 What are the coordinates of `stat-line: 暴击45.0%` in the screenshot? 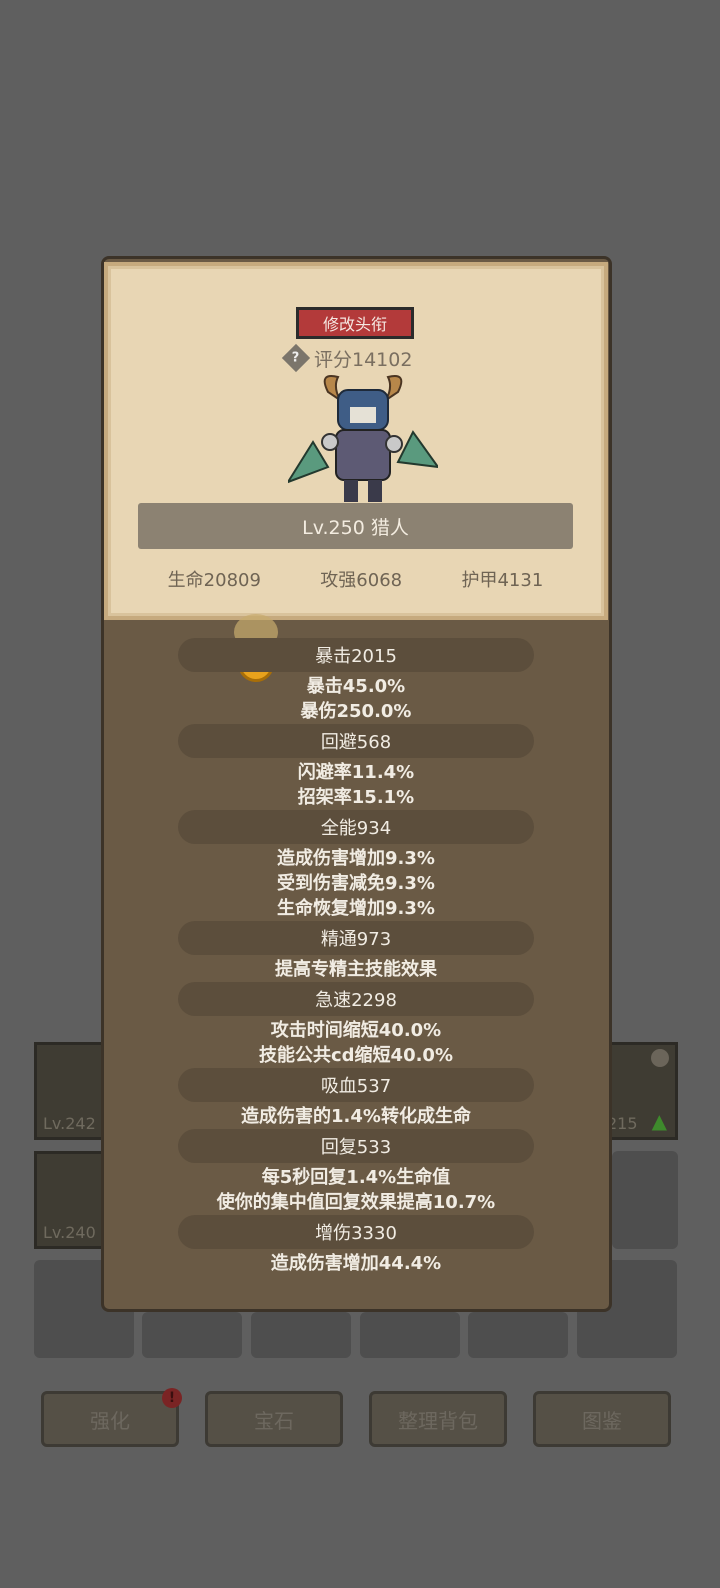 It's located at (356, 686).